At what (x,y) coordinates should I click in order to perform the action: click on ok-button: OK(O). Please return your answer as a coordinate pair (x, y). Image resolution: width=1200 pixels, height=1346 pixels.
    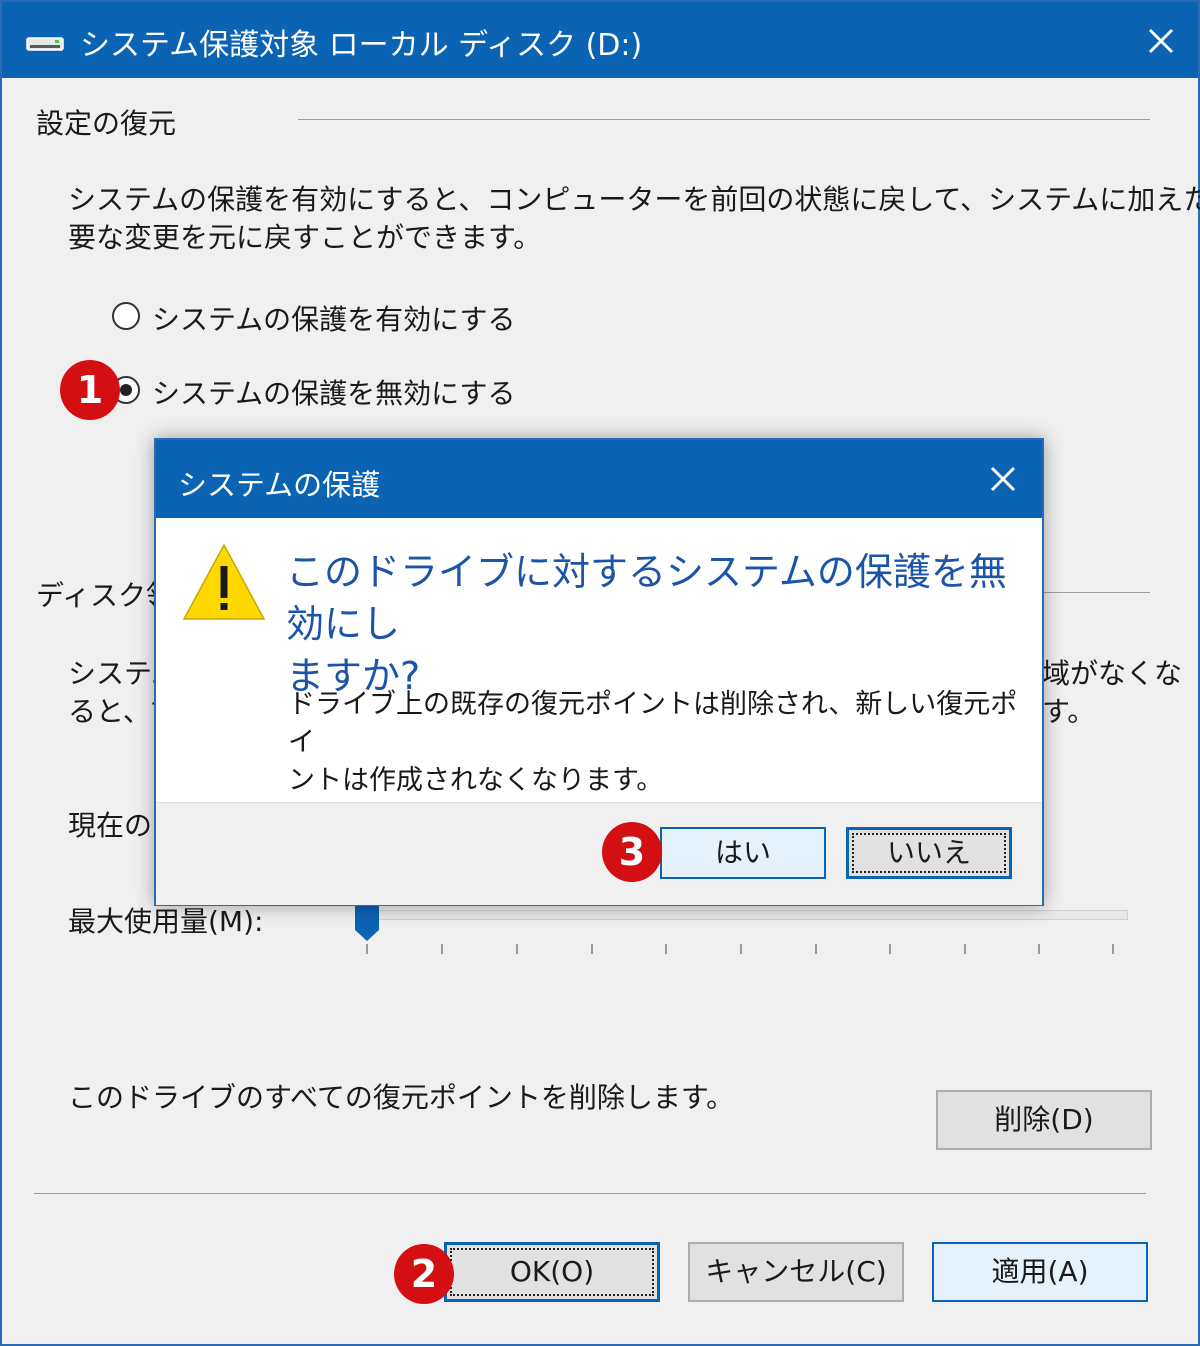
    Looking at the image, I should click on (552, 1272).